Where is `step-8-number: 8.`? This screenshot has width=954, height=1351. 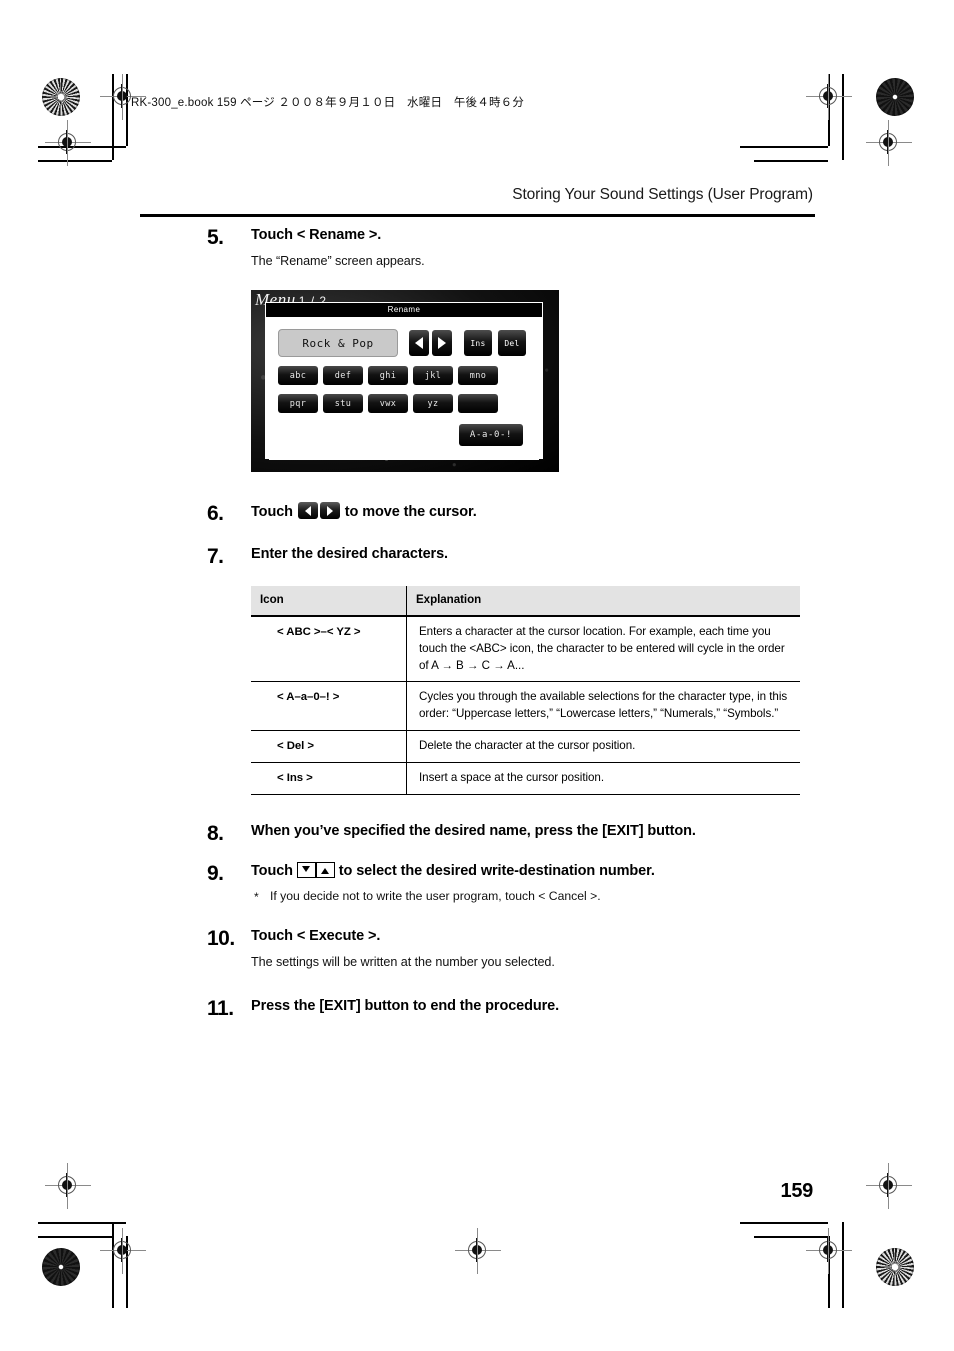
step-8-number: 8. is located at coordinates (215, 833).